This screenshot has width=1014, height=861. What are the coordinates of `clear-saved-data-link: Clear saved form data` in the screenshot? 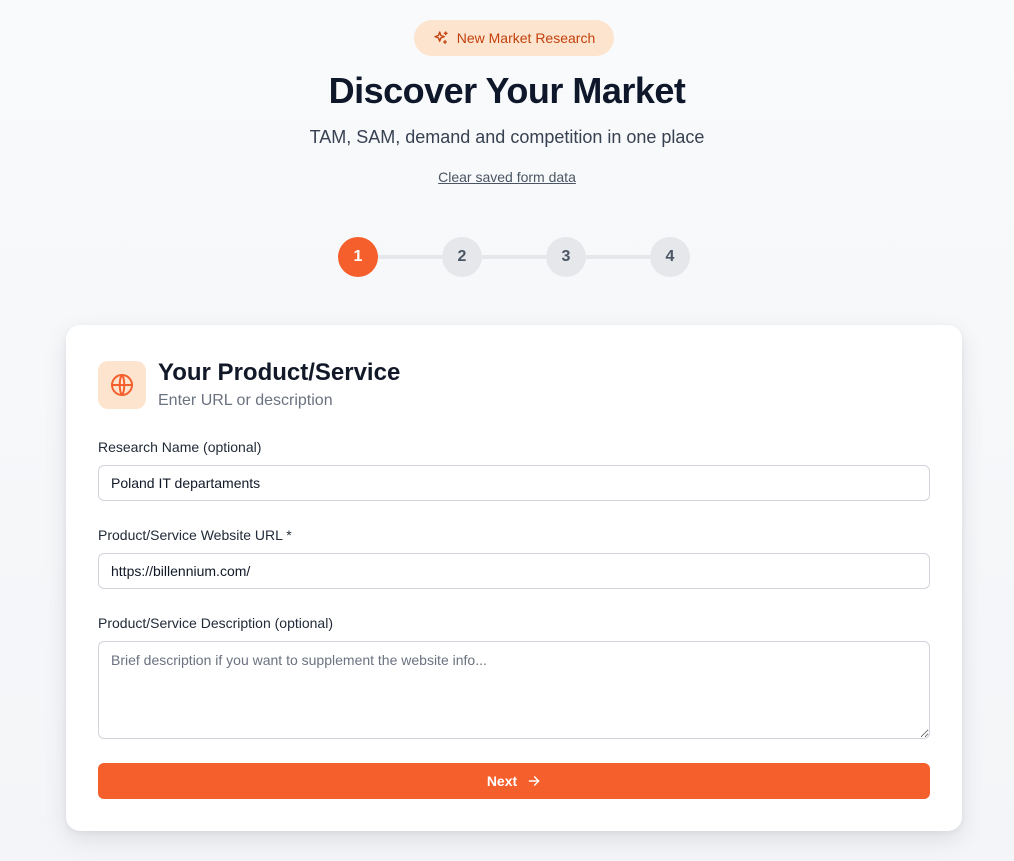 It's located at (507, 177).